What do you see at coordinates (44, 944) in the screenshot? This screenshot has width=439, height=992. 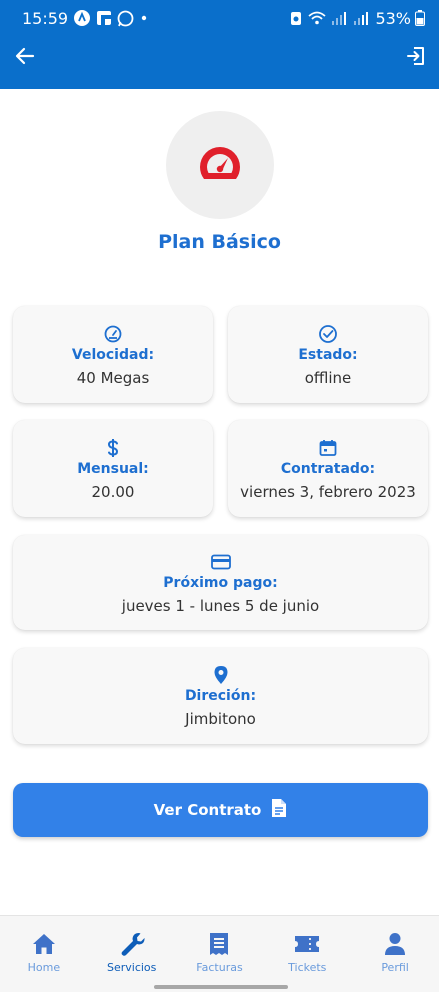 I see `home-icon` at bounding box center [44, 944].